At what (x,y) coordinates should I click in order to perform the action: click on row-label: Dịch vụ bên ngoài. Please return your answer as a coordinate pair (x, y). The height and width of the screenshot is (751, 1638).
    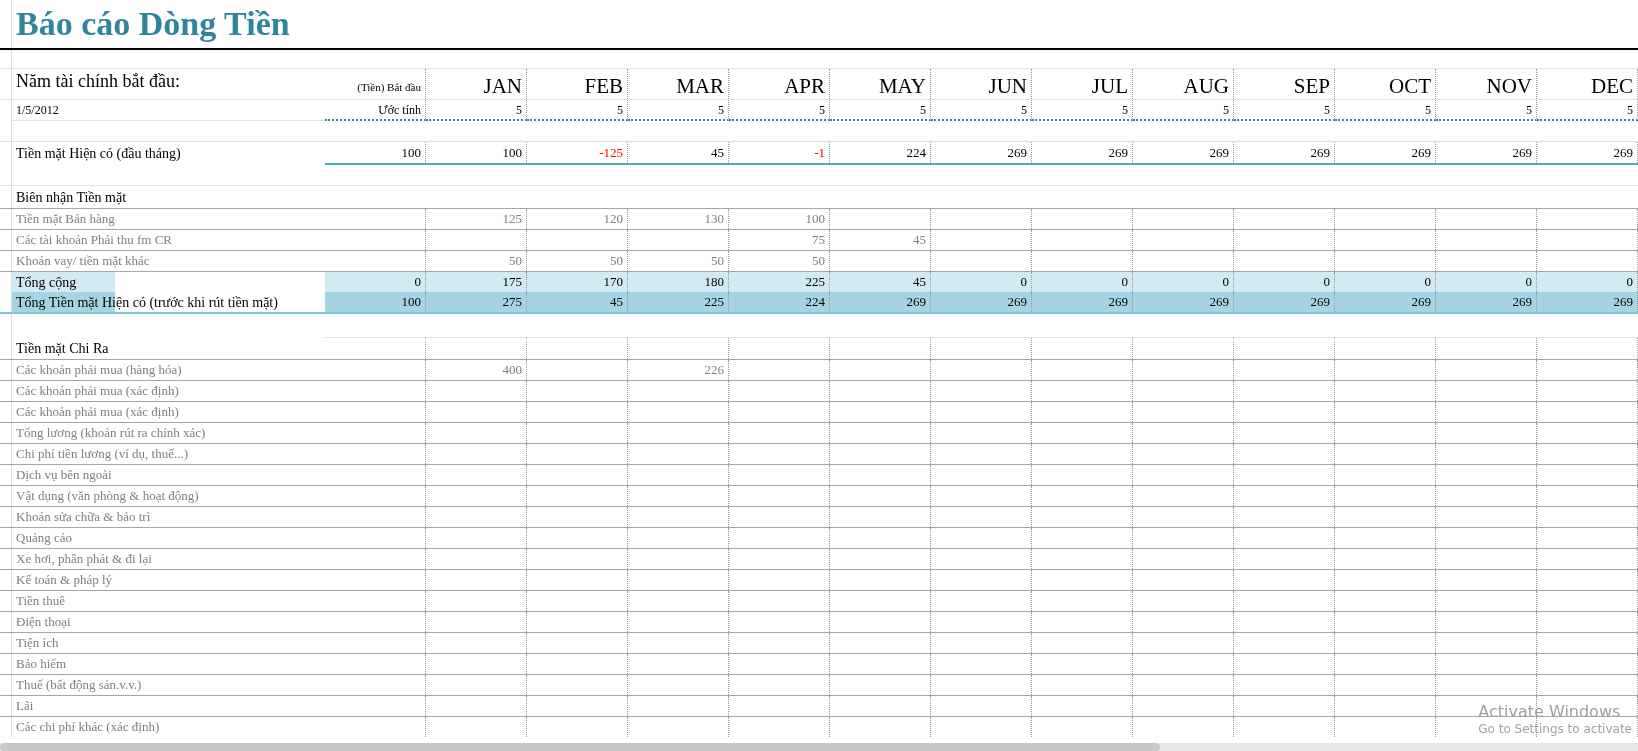
    Looking at the image, I should click on (64, 475).